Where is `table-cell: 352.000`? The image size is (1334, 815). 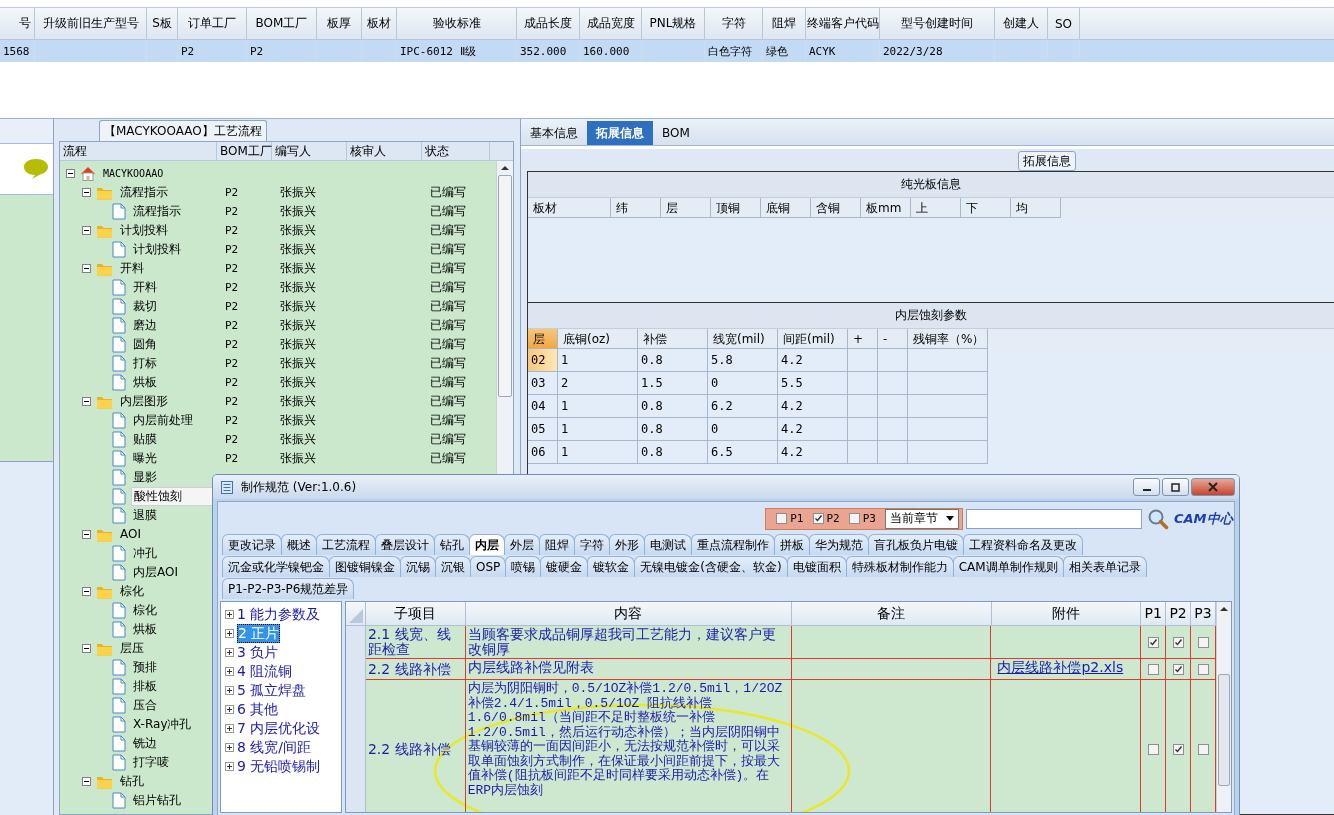 table-cell: 352.000 is located at coordinates (548, 51).